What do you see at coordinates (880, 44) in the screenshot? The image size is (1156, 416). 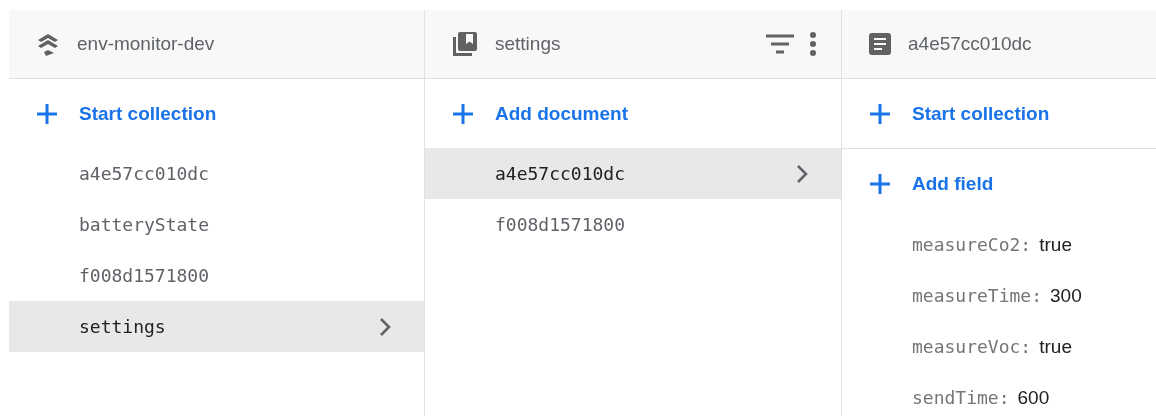 I see `document-icon` at bounding box center [880, 44].